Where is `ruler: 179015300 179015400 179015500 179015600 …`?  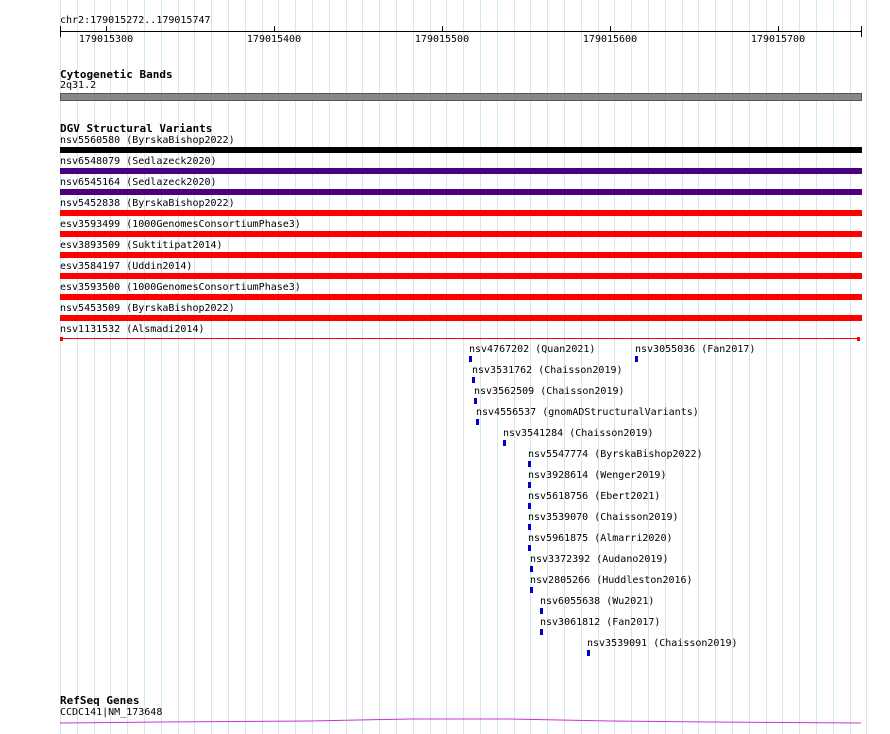 ruler: 179015300 179015400 179015500 179015600 … is located at coordinates (461, 37).